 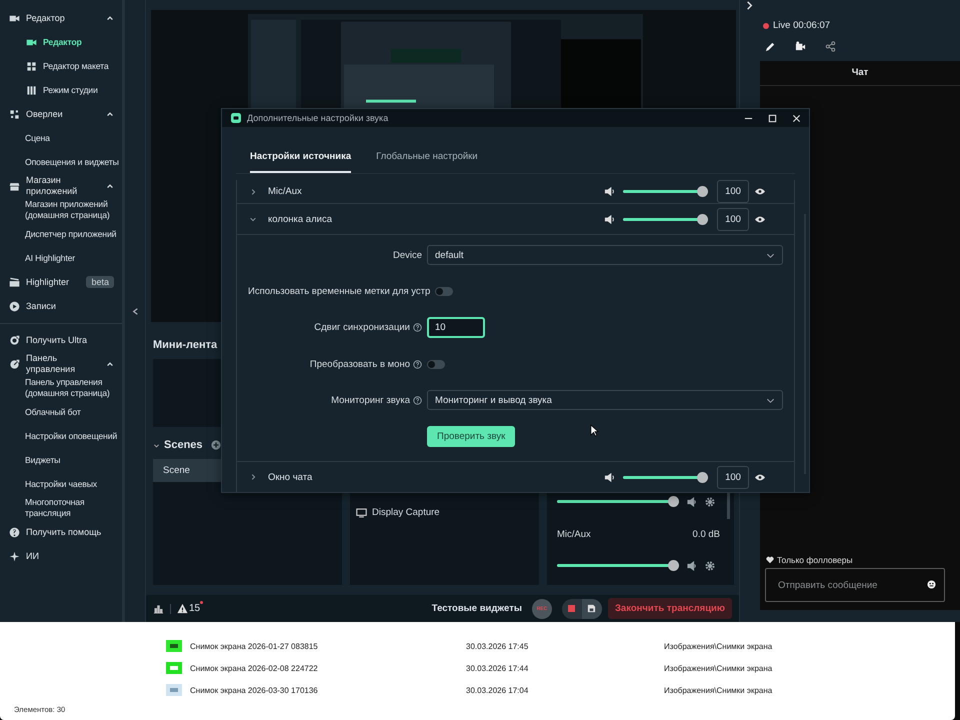 What do you see at coordinates (61, 306) in the screenshot?
I see `sidebar-item: Записи` at bounding box center [61, 306].